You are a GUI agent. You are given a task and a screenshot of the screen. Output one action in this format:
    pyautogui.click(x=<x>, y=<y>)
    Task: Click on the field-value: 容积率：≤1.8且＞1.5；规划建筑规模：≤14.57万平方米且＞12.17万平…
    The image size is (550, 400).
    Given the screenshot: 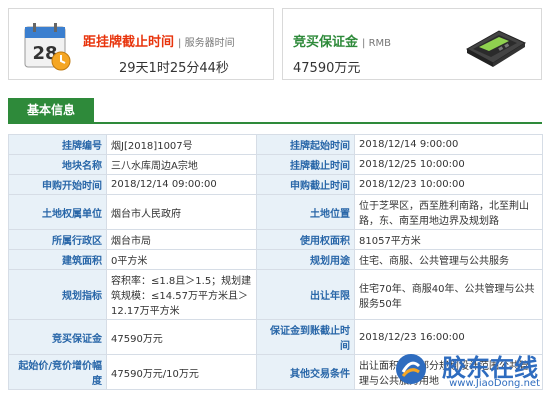 What is the action you would take?
    pyautogui.click(x=181, y=294)
    